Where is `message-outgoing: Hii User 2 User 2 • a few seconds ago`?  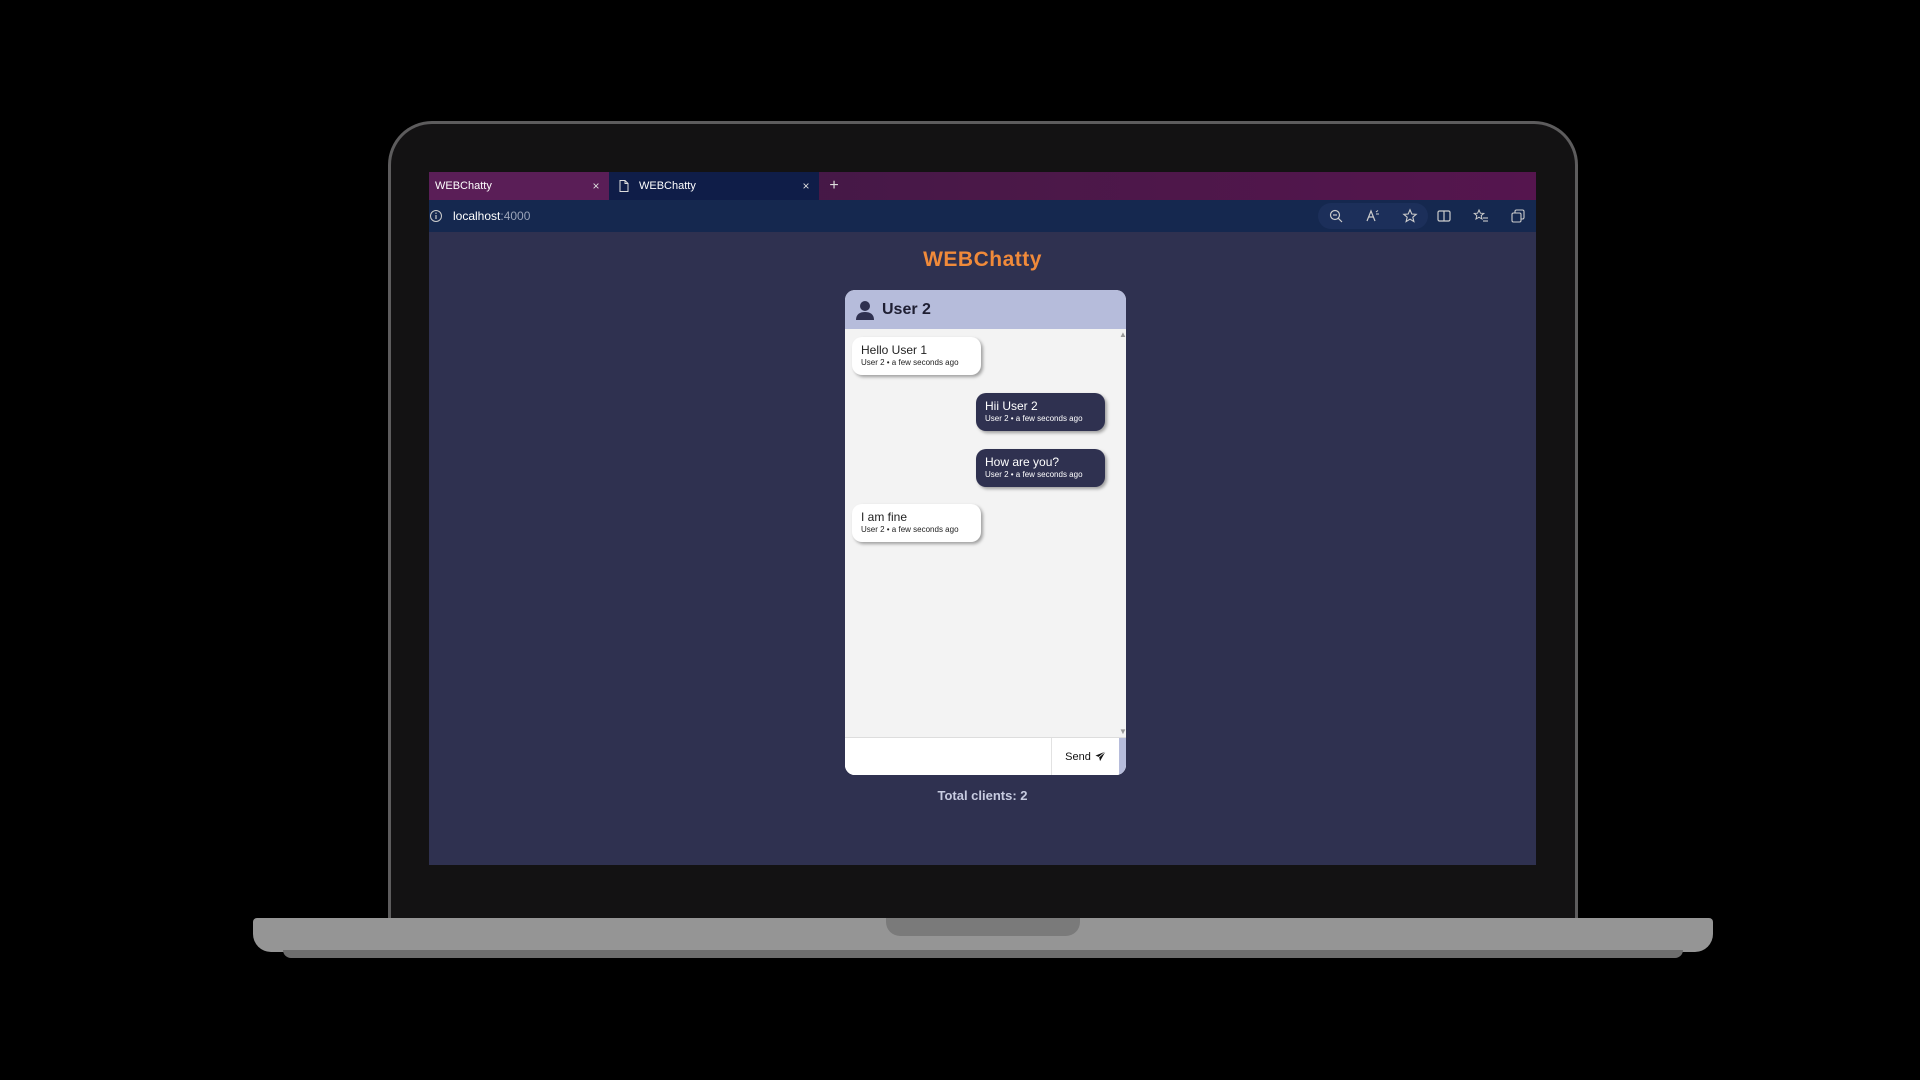
message-outgoing: Hii User 2 User 2 • a few seconds ago is located at coordinates (1040, 412).